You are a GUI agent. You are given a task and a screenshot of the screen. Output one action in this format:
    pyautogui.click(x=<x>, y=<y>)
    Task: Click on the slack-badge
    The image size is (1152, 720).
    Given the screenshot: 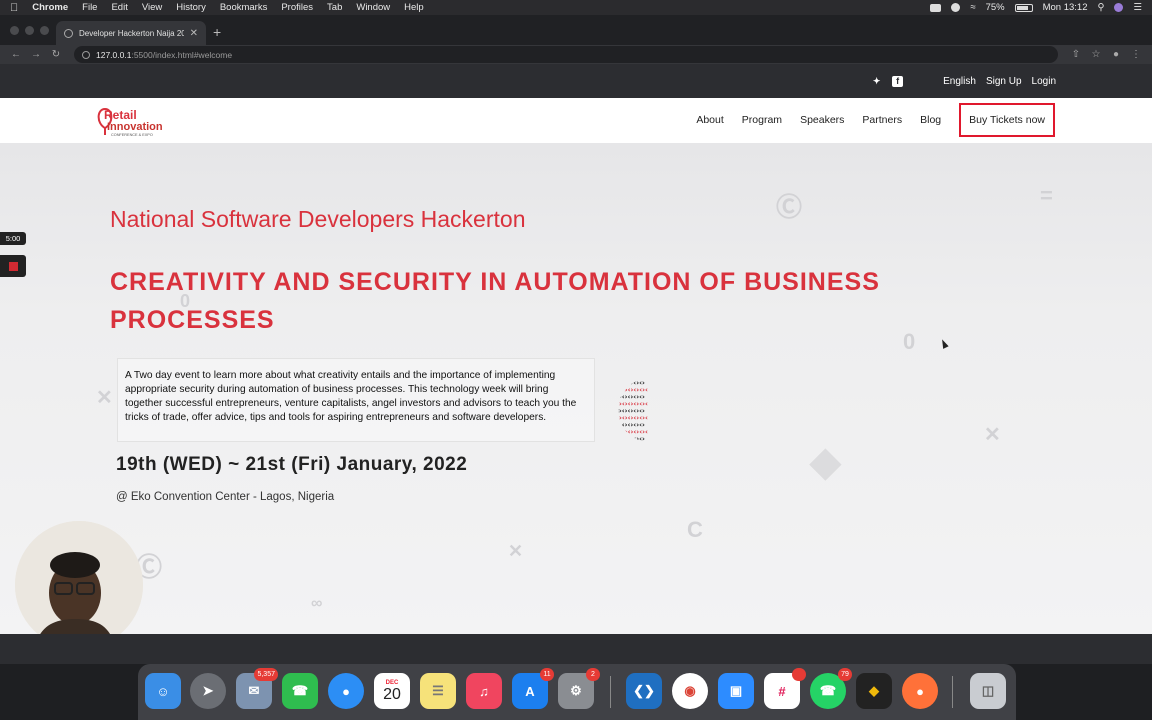 What is the action you would take?
    pyautogui.click(x=799, y=674)
    